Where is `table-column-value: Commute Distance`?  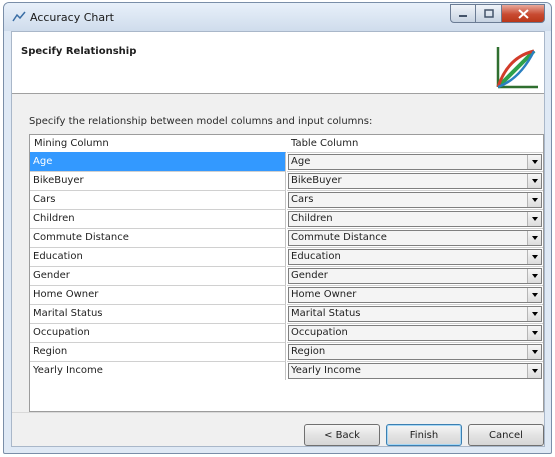
table-column-value: Commute Distance is located at coordinates (339, 237).